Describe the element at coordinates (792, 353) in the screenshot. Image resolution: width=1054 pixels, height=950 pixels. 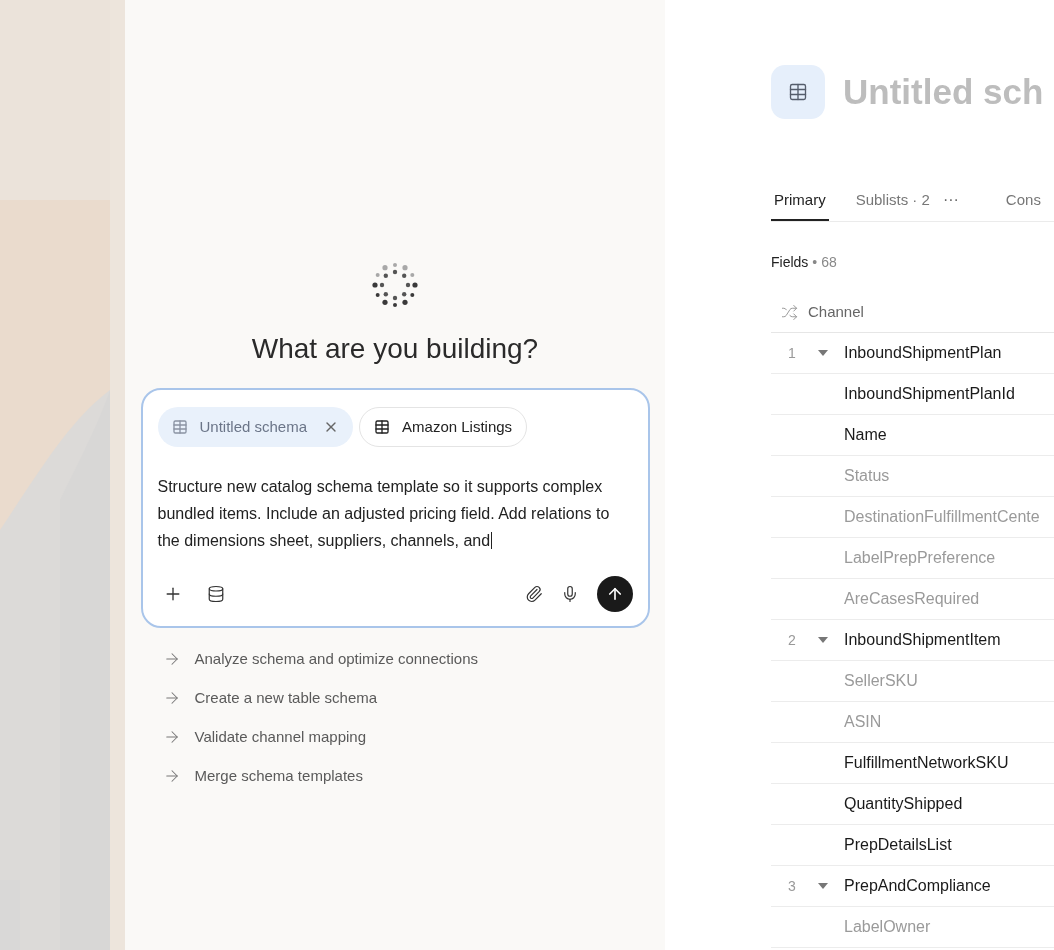
I see `row-number: 1` at that location.